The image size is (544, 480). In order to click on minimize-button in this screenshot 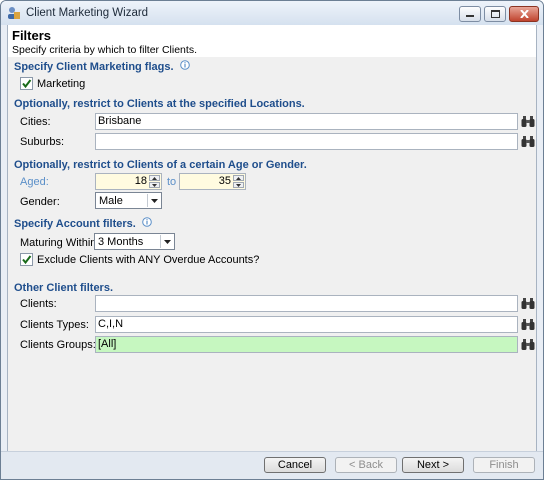, I will do `click(470, 14)`.